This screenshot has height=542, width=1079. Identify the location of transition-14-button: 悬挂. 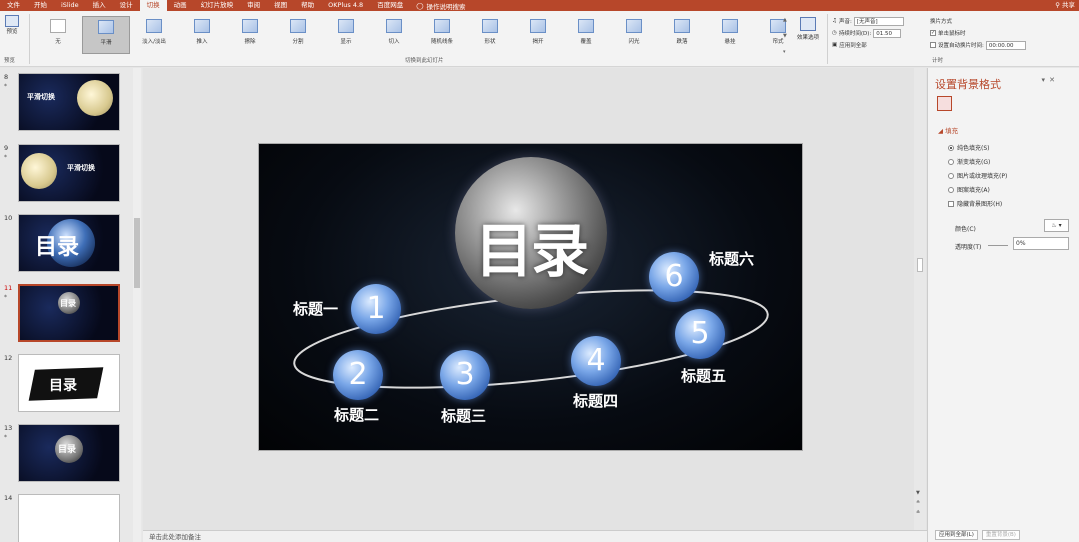
(730, 35).